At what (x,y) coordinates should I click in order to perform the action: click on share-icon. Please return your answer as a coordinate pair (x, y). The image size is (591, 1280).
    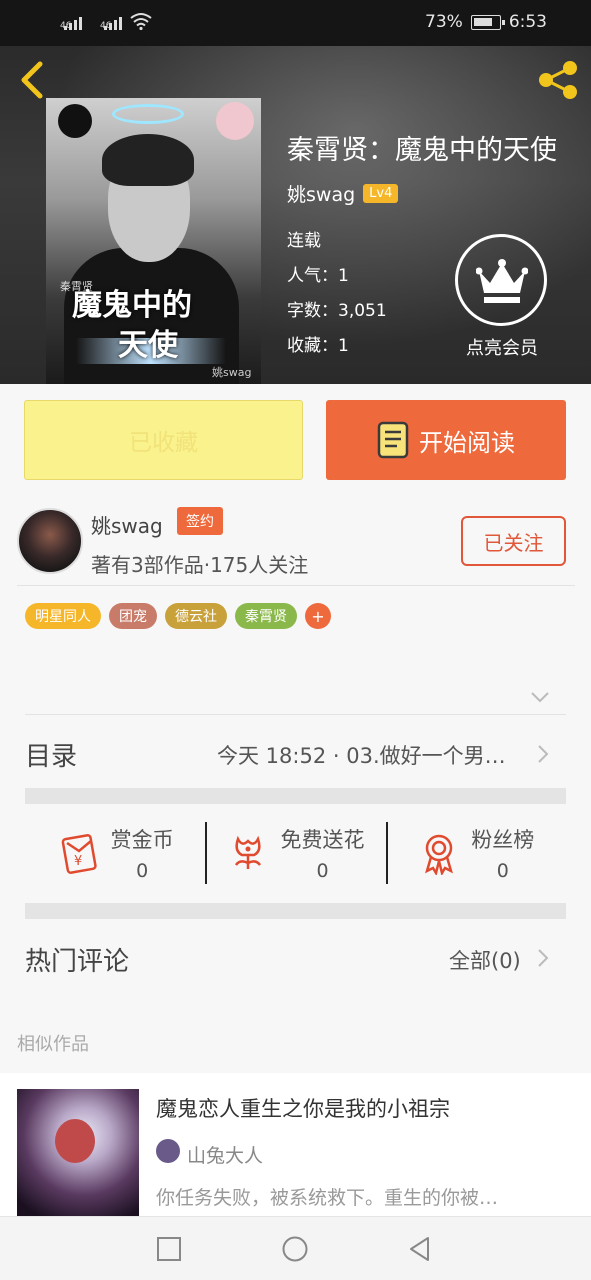
    Looking at the image, I should click on (558, 80).